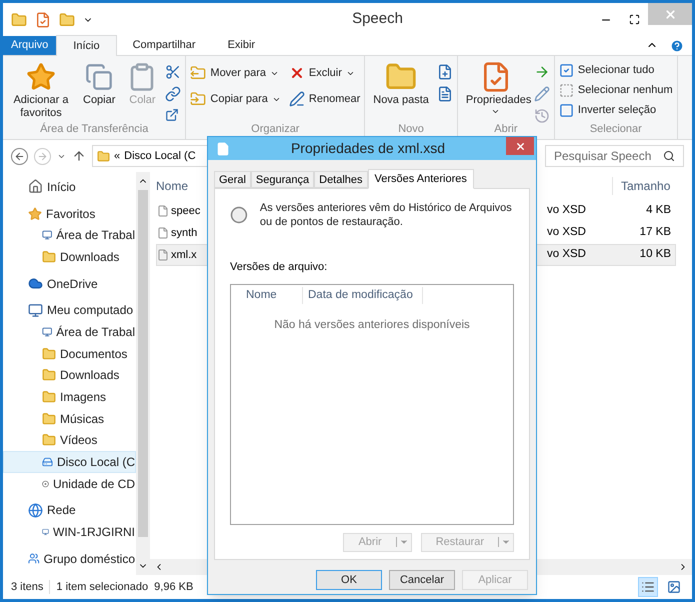  I want to click on file-size: 4 KB, so click(658, 210).